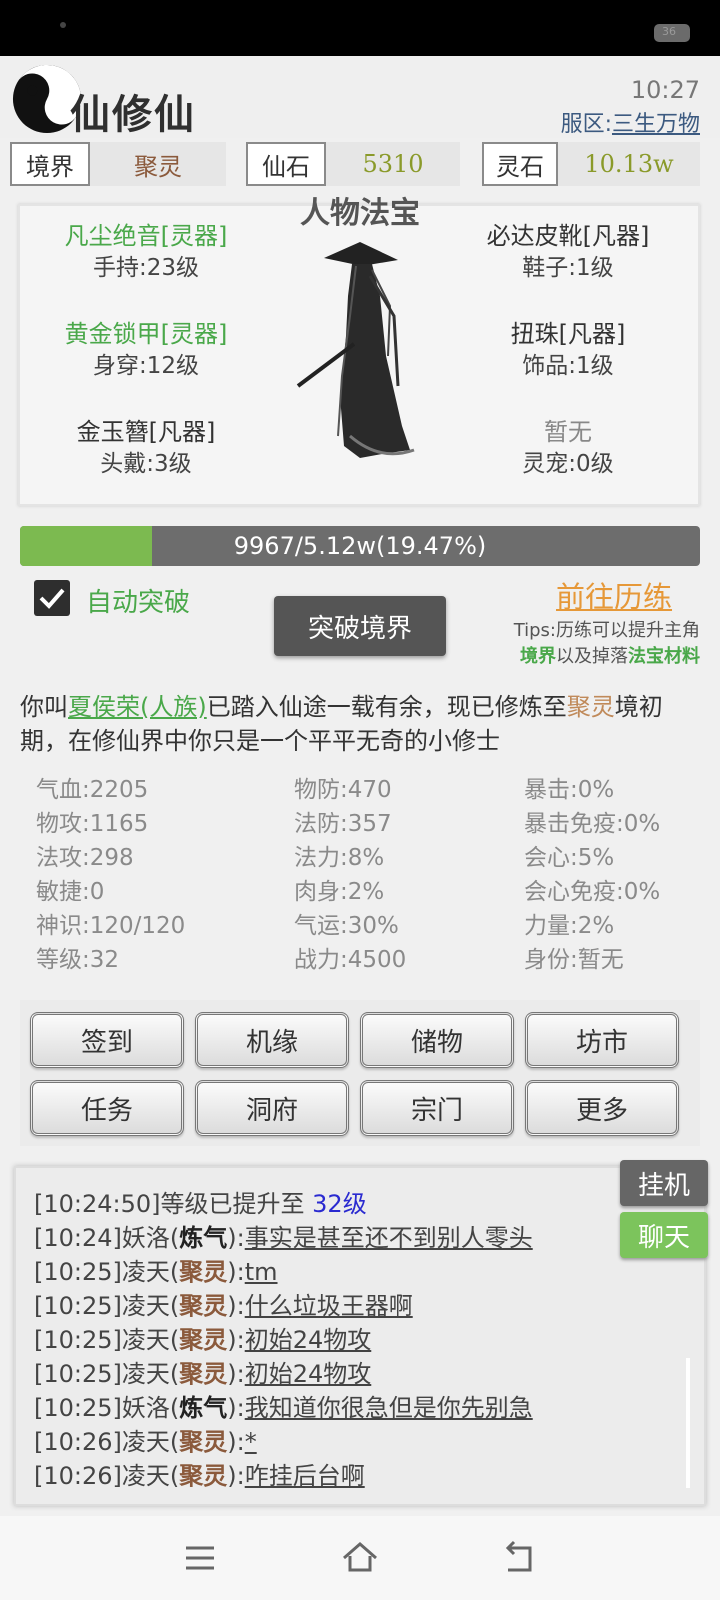 This screenshot has height=1600, width=720. Describe the element at coordinates (569, 858) in the screenshot. I see `attr-heart: 会心:5%` at that location.